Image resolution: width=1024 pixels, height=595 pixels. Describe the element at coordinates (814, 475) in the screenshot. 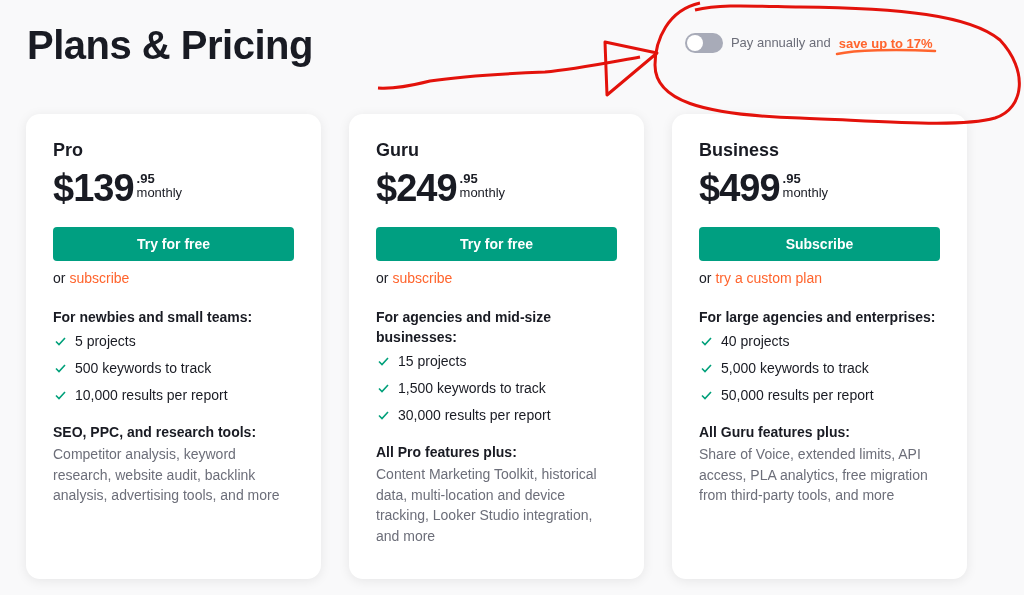

I see `extras-description: Share of Voice, extended limits, API access, PLA analytics, free migration from third-party tools, and more` at that location.